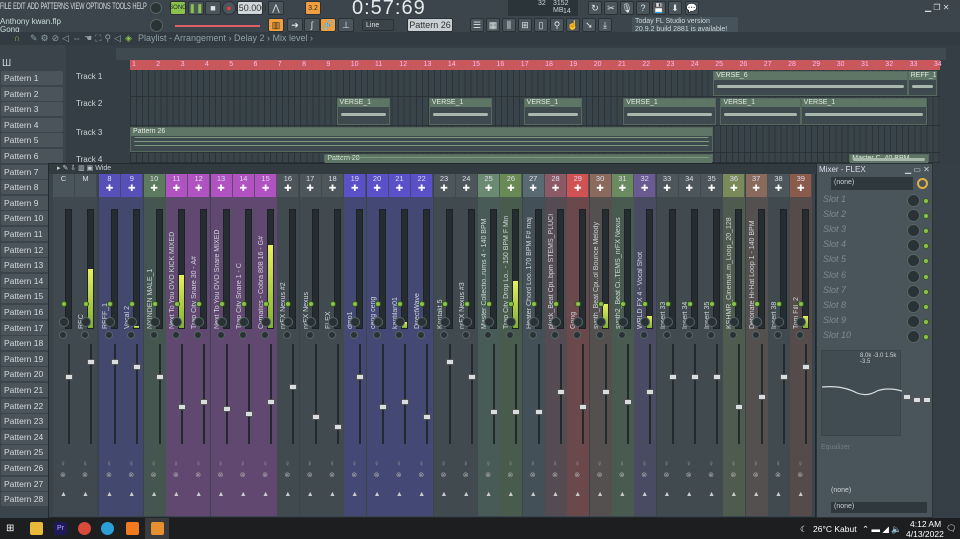 The height and width of the screenshot is (539, 960). Describe the element at coordinates (157, 528) in the screenshot. I see `fl-studio-taskbar-button` at that location.